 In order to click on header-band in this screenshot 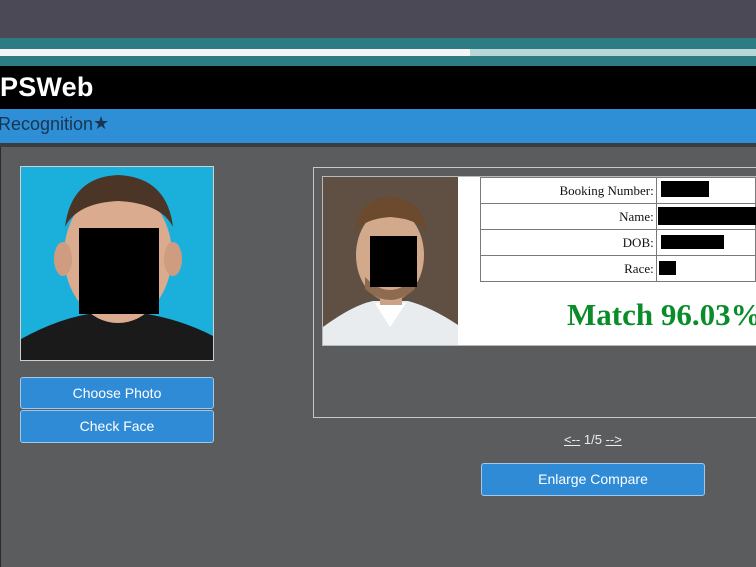, I will do `click(378, 43)`.